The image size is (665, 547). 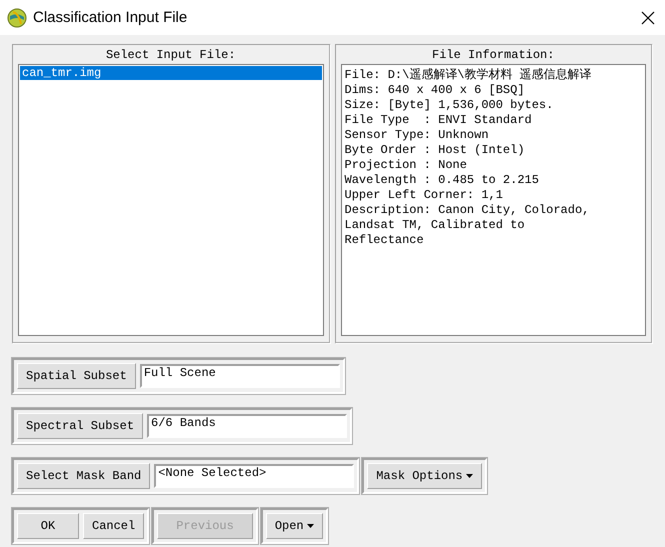 What do you see at coordinates (247, 426) in the screenshot?
I see `subset-field: 6/6 Bands` at bounding box center [247, 426].